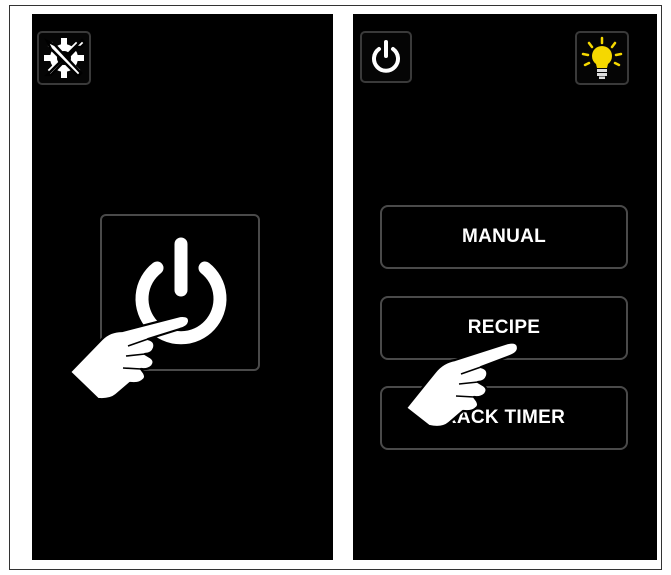  I want to click on rack-timer-button-label: RACK TIMER, so click(504, 417).